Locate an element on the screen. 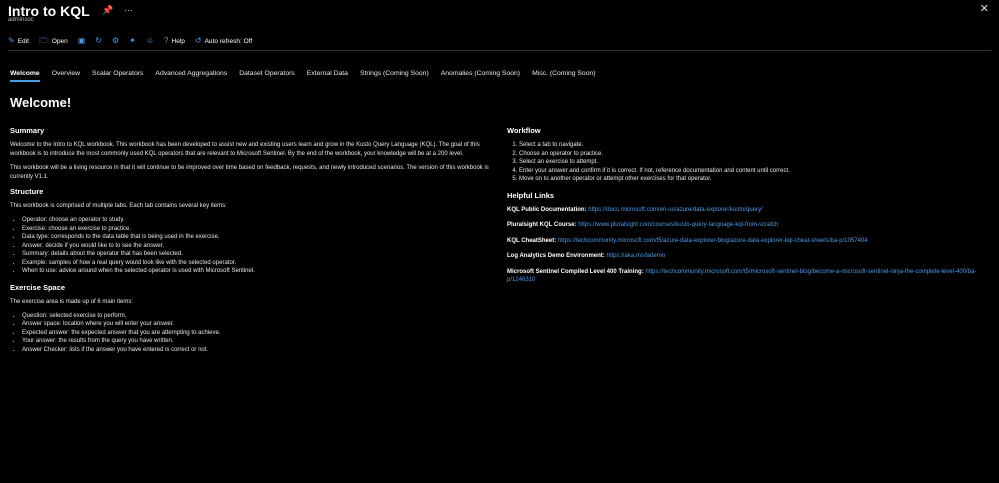  pin-toolbar-icon: ✦ is located at coordinates (132, 40).